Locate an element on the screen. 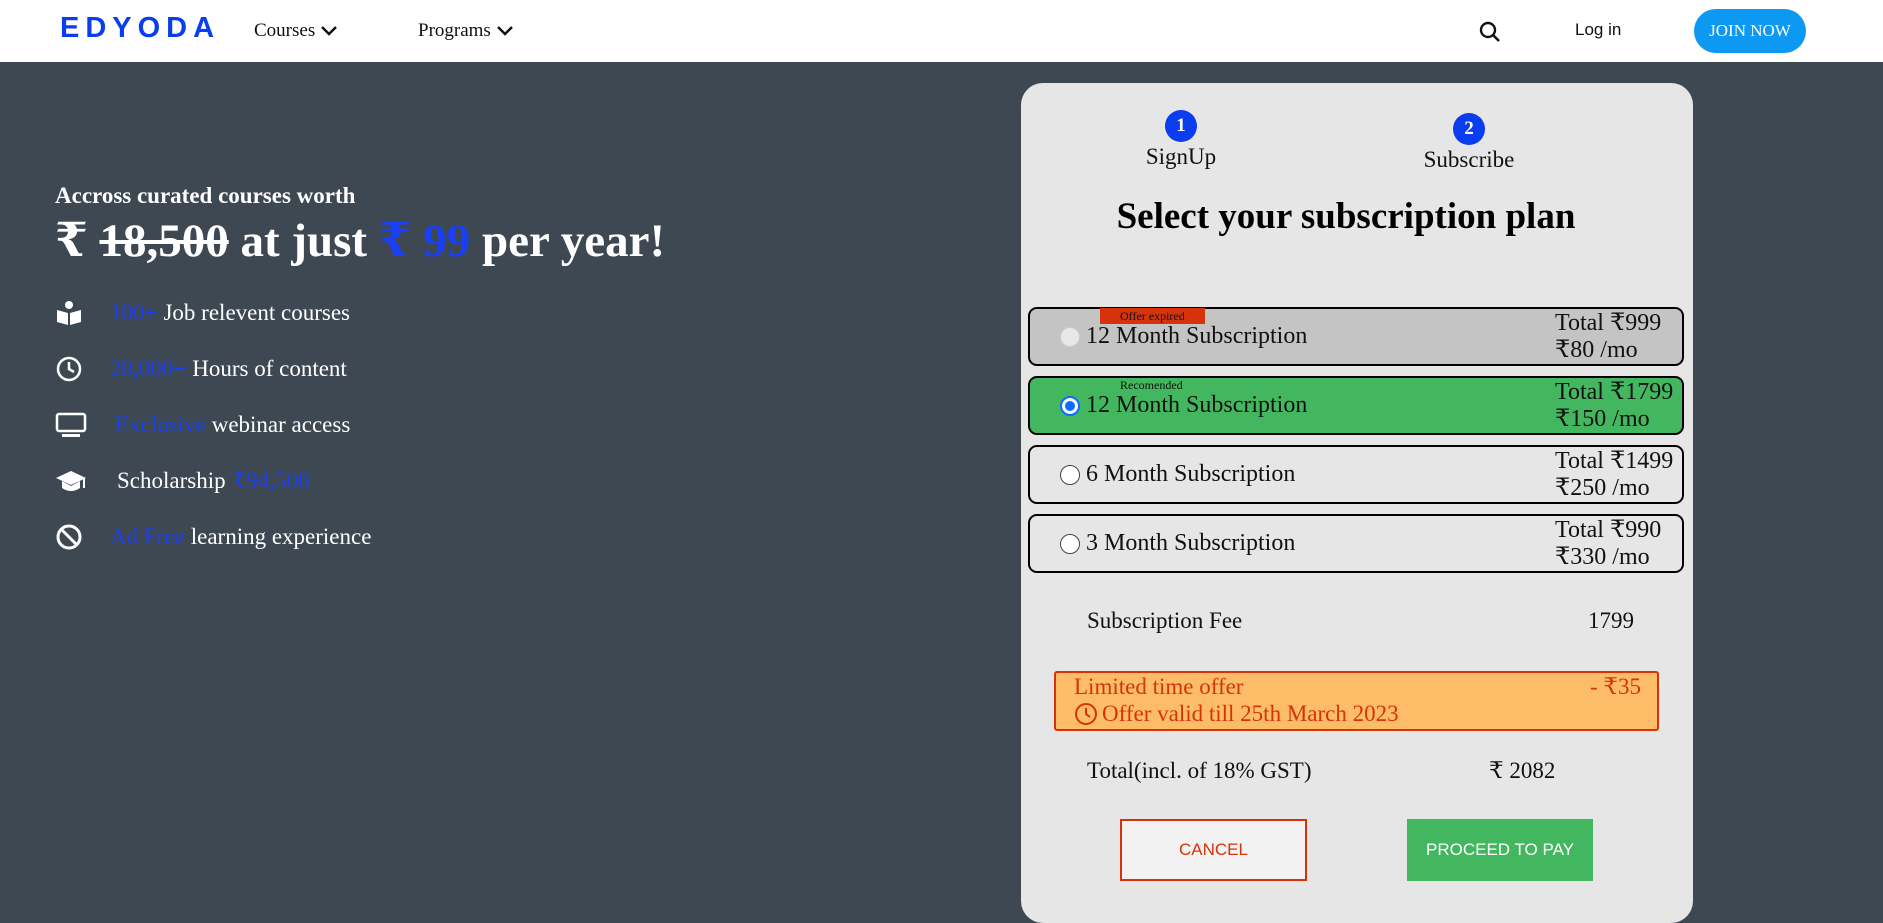  plan-name: 3 Month Subscription is located at coordinates (1191, 543).